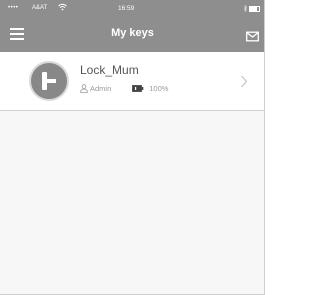 The image size is (320, 295). I want to click on wifi-icon, so click(62, 8).